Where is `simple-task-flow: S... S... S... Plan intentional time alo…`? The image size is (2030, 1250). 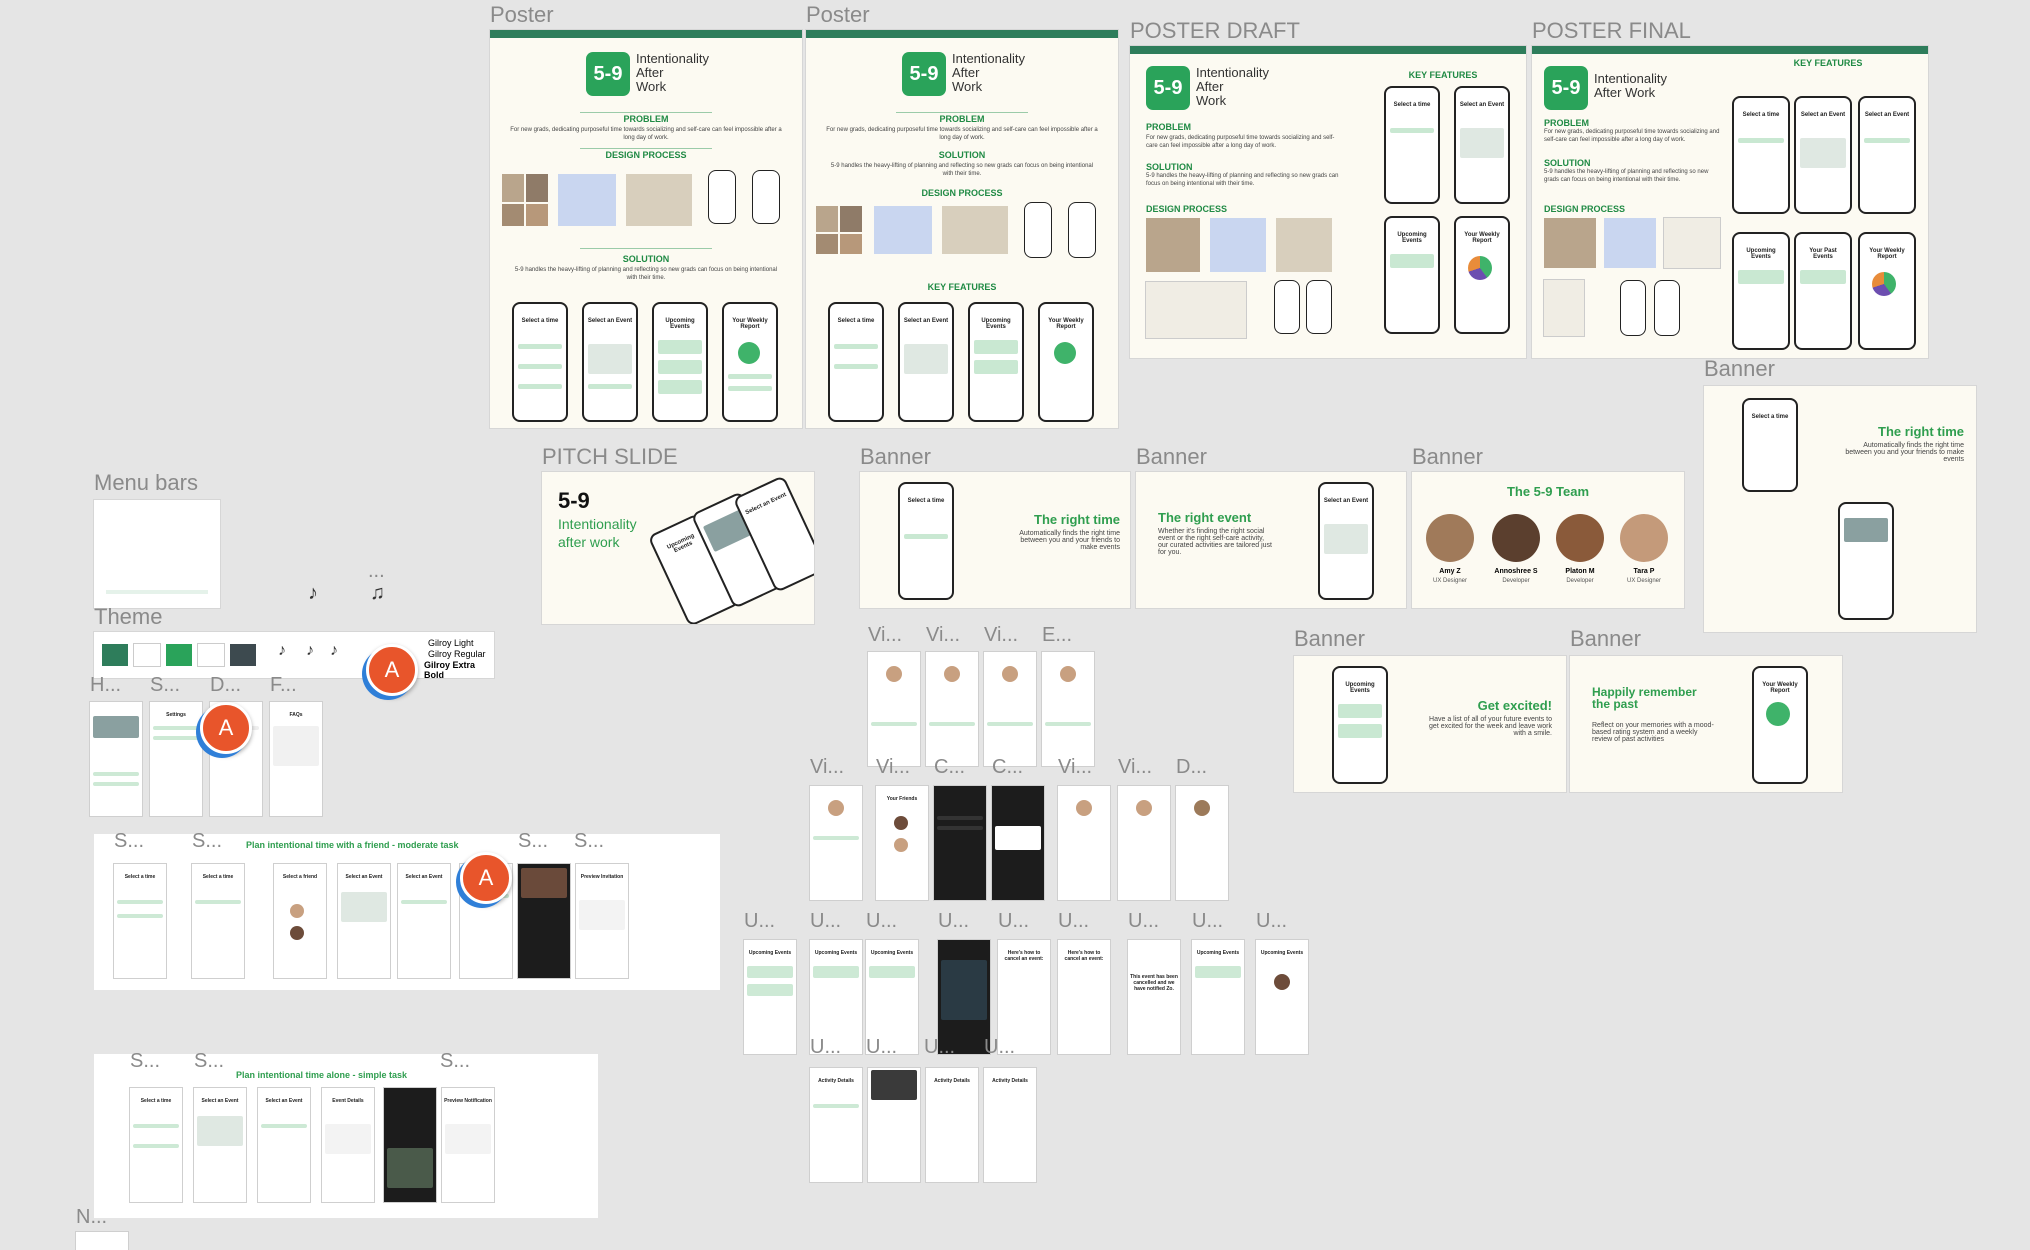
simple-task-flow: S... S... S... Plan intentional time alo… is located at coordinates (346, 1134).